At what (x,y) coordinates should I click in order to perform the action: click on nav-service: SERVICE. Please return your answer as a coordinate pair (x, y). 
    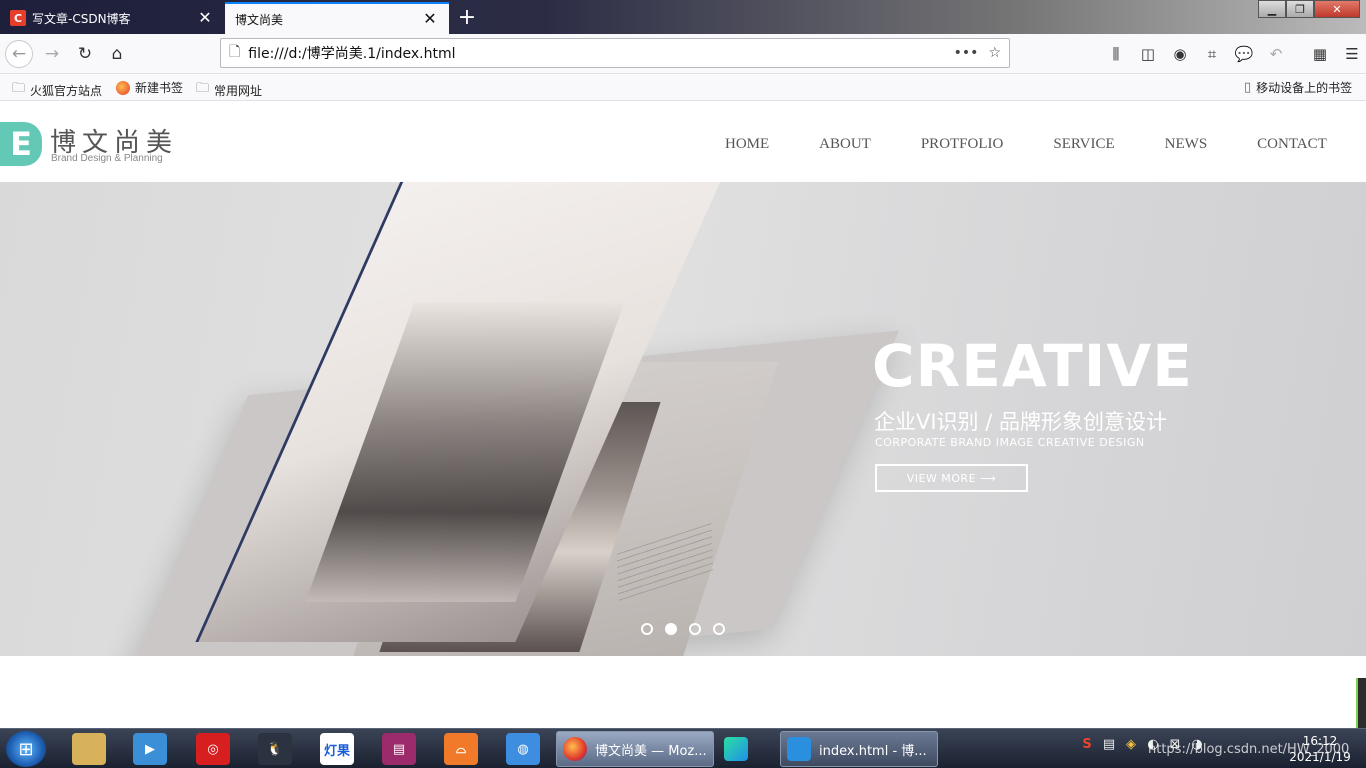
    Looking at the image, I should click on (1083, 144).